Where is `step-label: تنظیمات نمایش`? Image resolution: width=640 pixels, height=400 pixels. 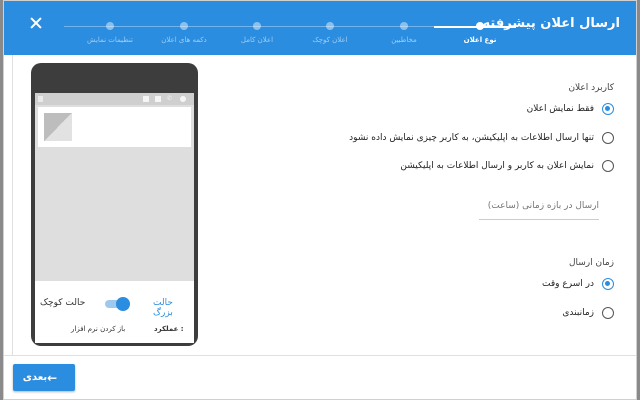 step-label: تنظیمات نمایش is located at coordinates (110, 40).